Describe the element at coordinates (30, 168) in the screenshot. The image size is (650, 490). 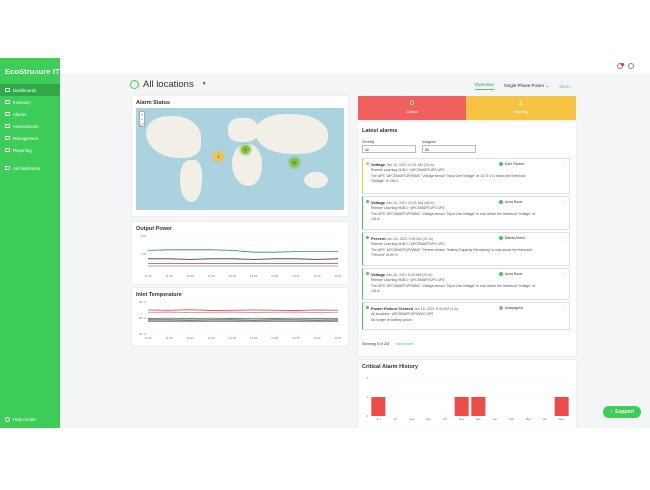
I see `sidebar-item-administration: Administration` at that location.